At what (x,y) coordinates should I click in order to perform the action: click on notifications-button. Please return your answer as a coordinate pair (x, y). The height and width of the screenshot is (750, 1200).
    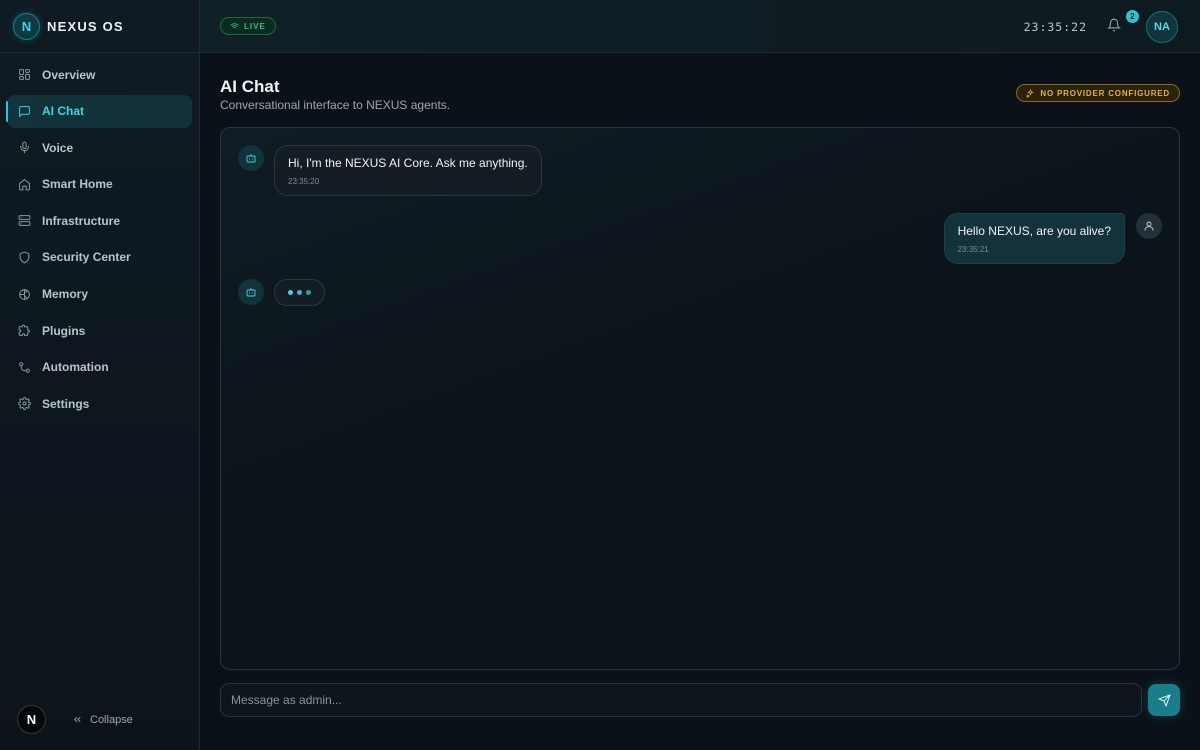
    Looking at the image, I should click on (1115, 26).